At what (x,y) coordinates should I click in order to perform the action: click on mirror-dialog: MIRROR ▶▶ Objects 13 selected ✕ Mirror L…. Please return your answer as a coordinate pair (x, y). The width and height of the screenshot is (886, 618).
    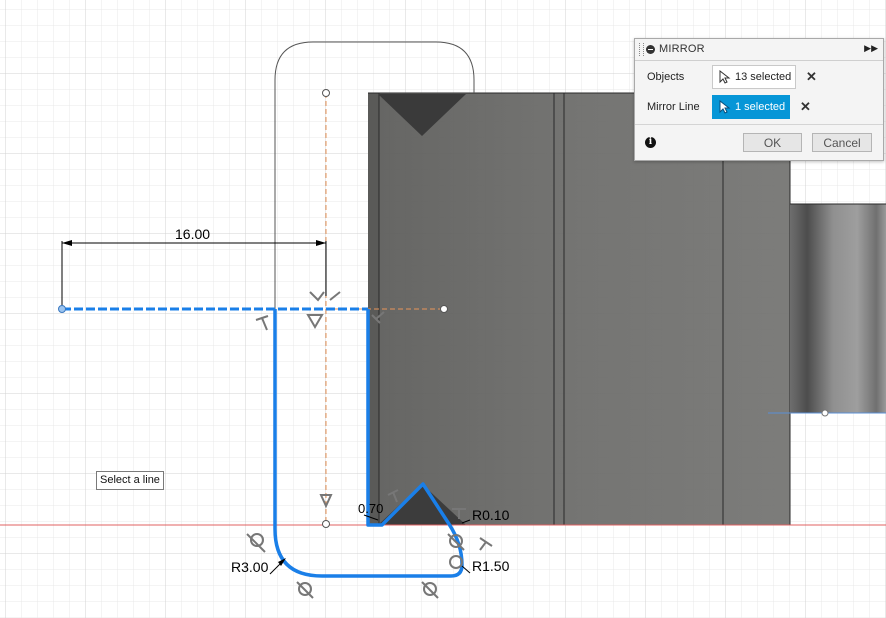
    Looking at the image, I should click on (759, 99).